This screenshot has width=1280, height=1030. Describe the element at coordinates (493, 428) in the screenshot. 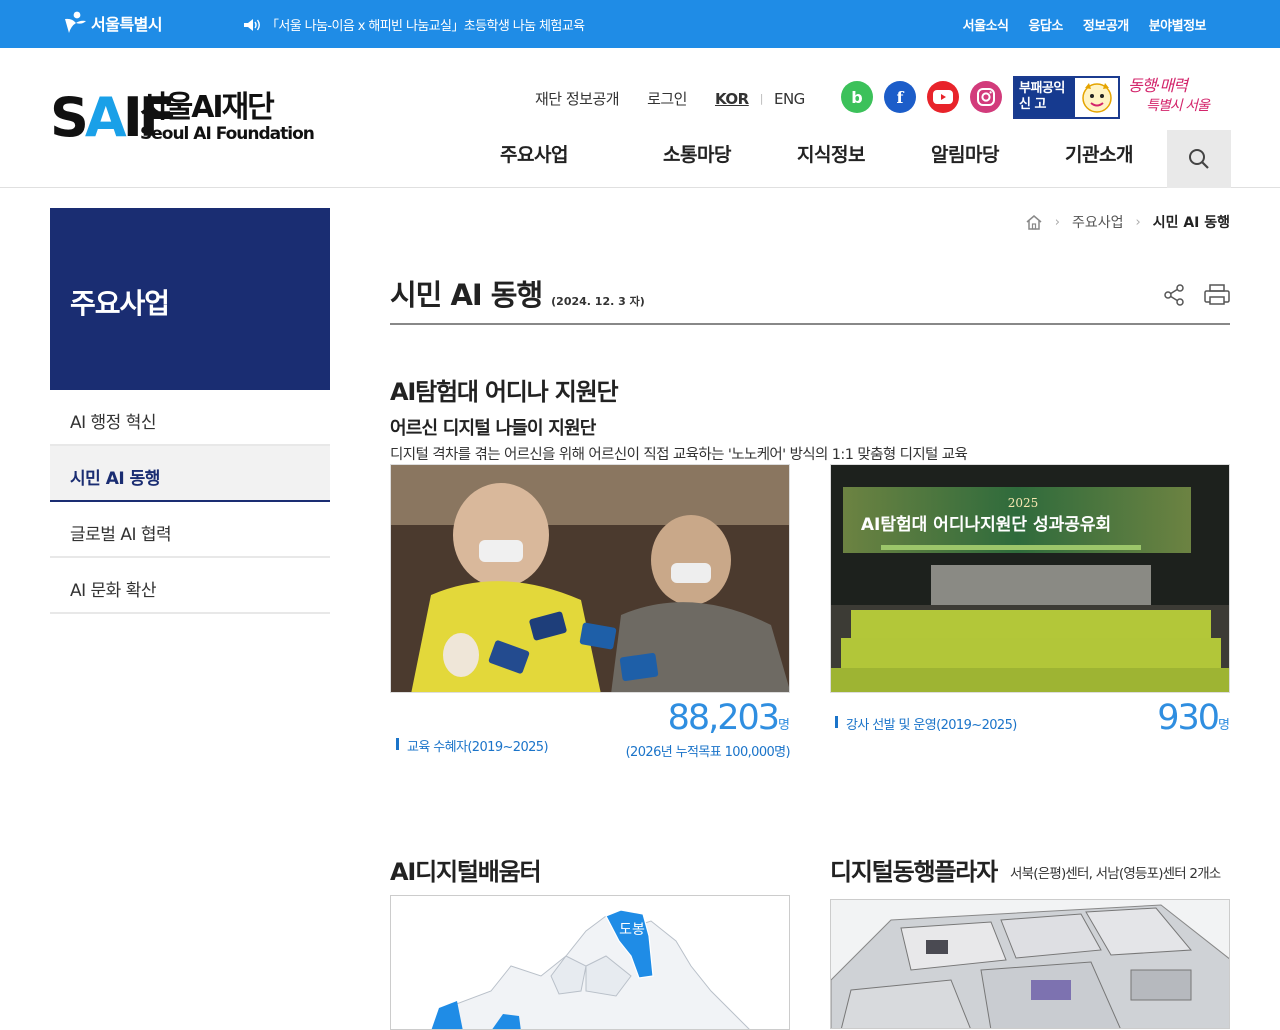

I see `section-subtitle: 어르신 디지털 나들이 지원단` at that location.